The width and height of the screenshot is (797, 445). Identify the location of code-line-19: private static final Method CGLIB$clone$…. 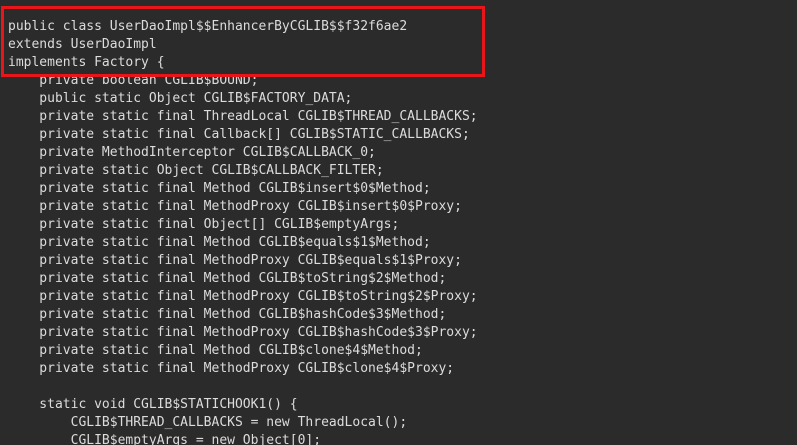
(215, 350).